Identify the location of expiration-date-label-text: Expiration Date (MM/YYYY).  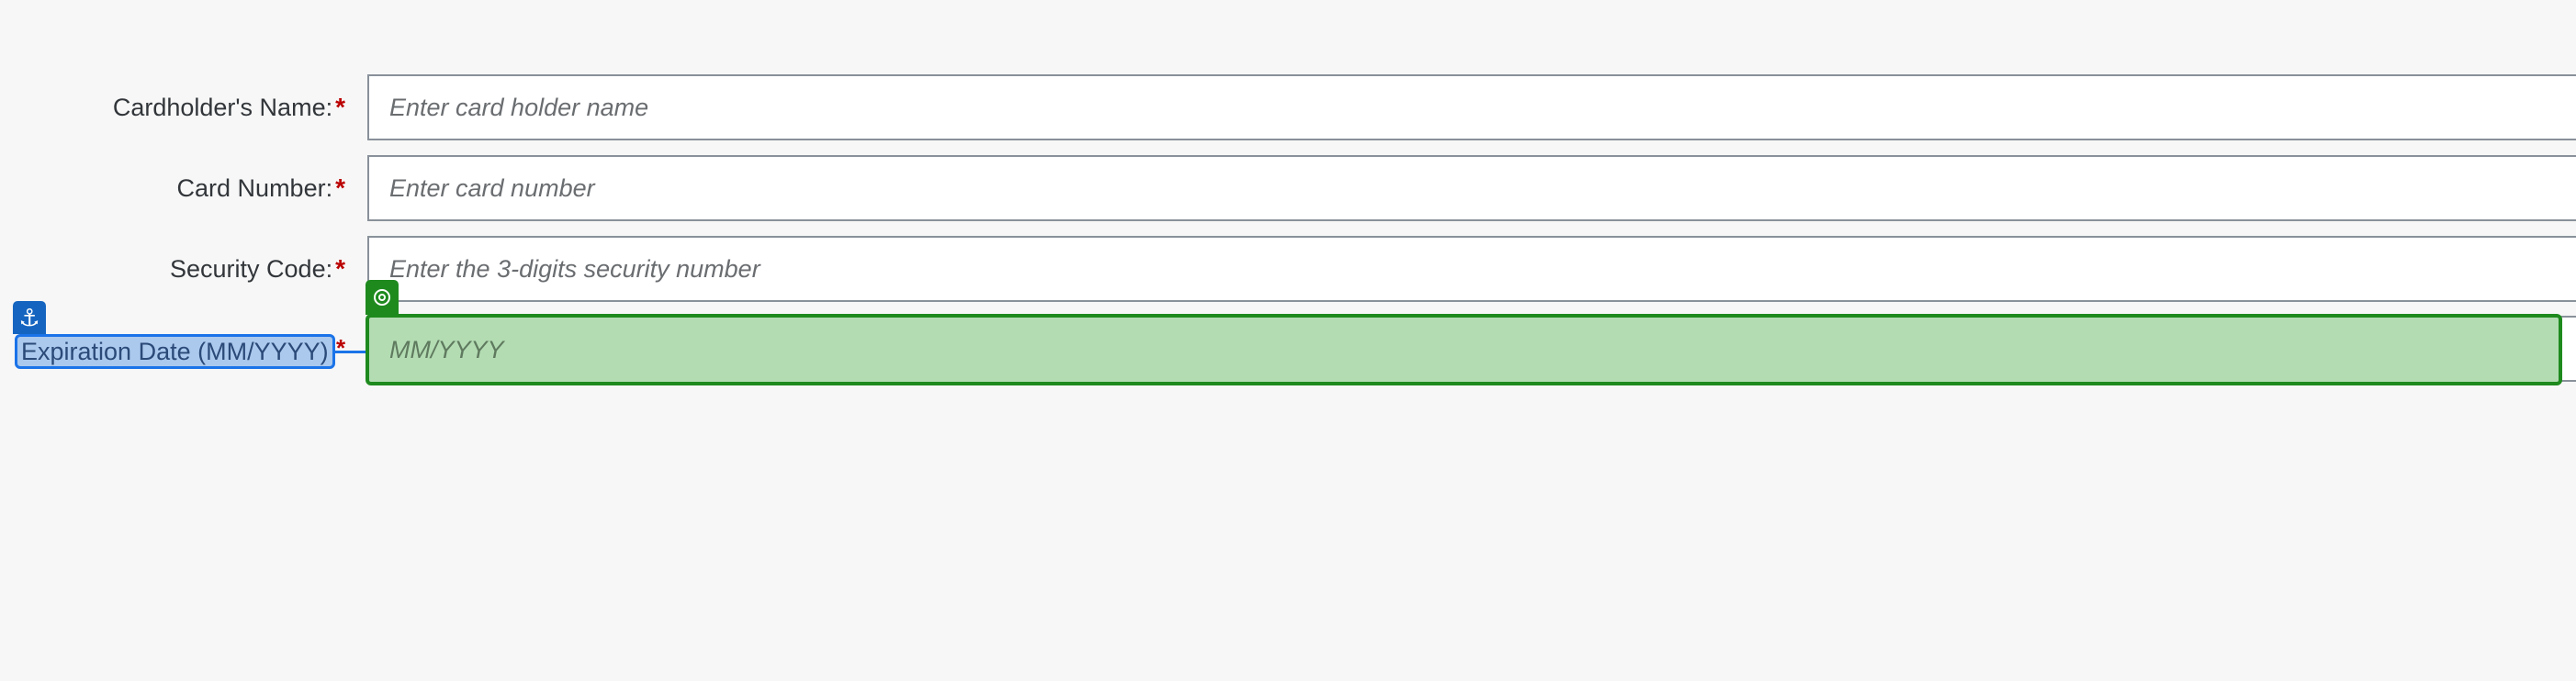
(175, 351).